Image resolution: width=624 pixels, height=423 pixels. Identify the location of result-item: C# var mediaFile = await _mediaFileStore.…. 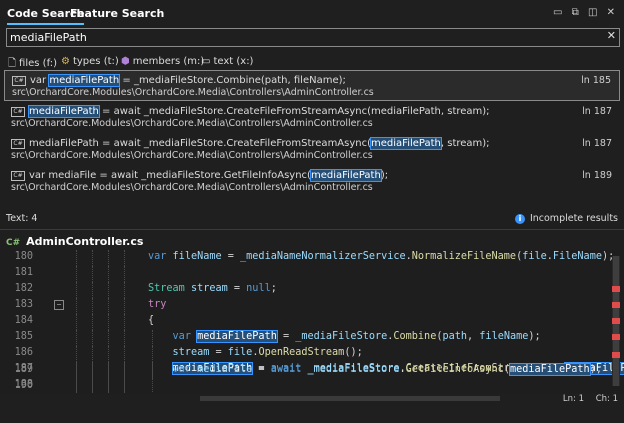
(312, 181).